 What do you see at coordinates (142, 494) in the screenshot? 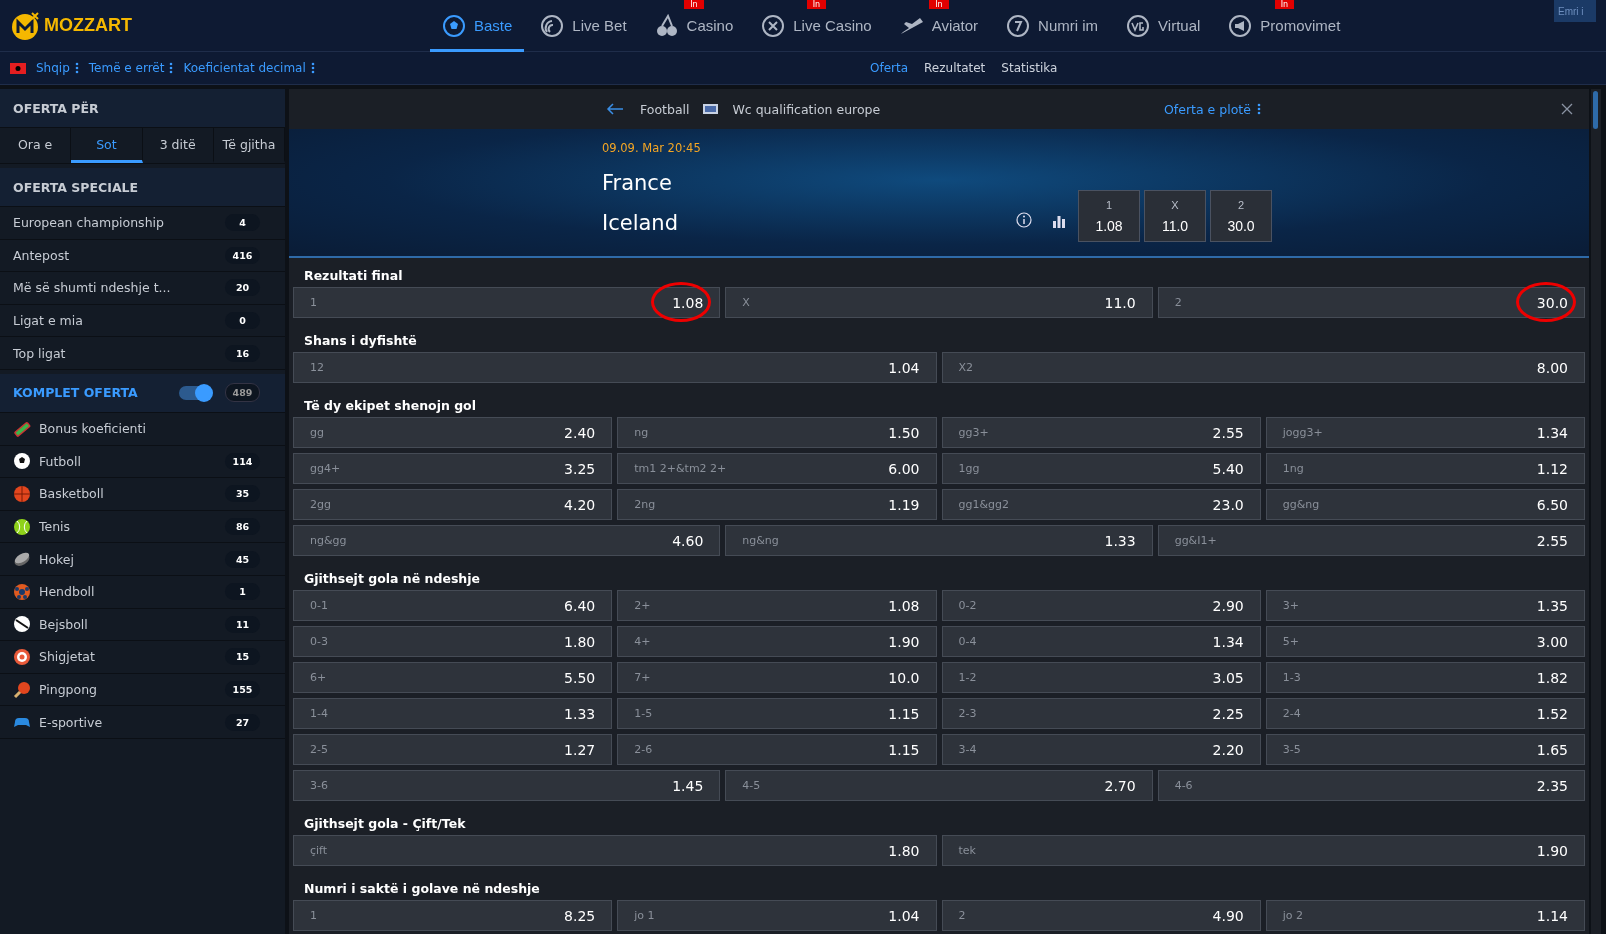
I see `sport-item: Basketboll 35` at bounding box center [142, 494].